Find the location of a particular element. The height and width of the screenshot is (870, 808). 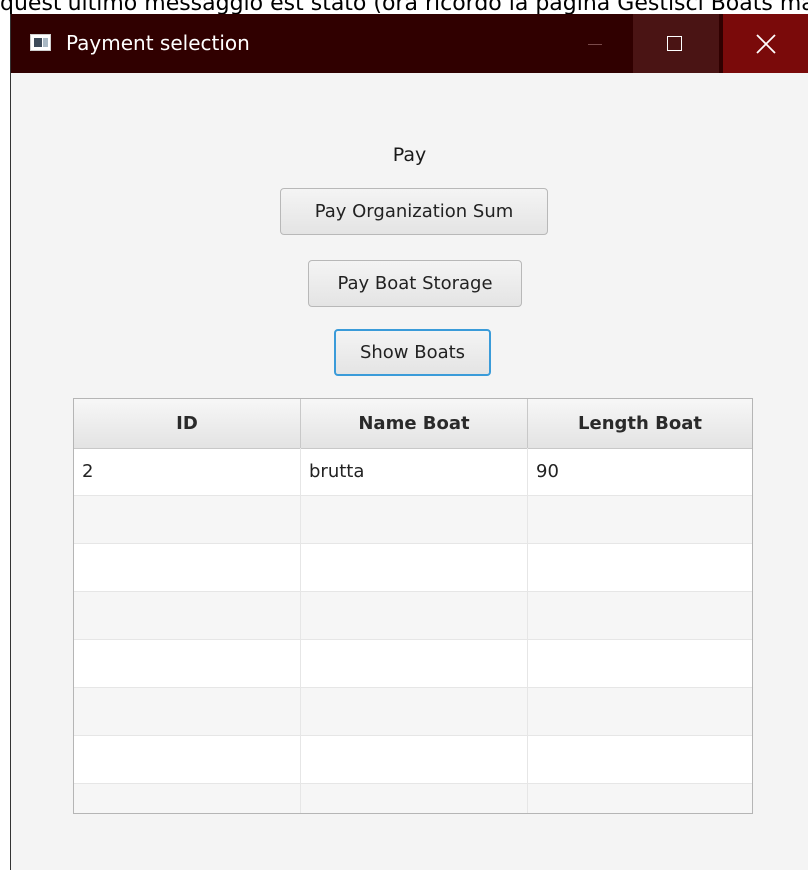

cell-name-boat: brutta is located at coordinates (414, 471).